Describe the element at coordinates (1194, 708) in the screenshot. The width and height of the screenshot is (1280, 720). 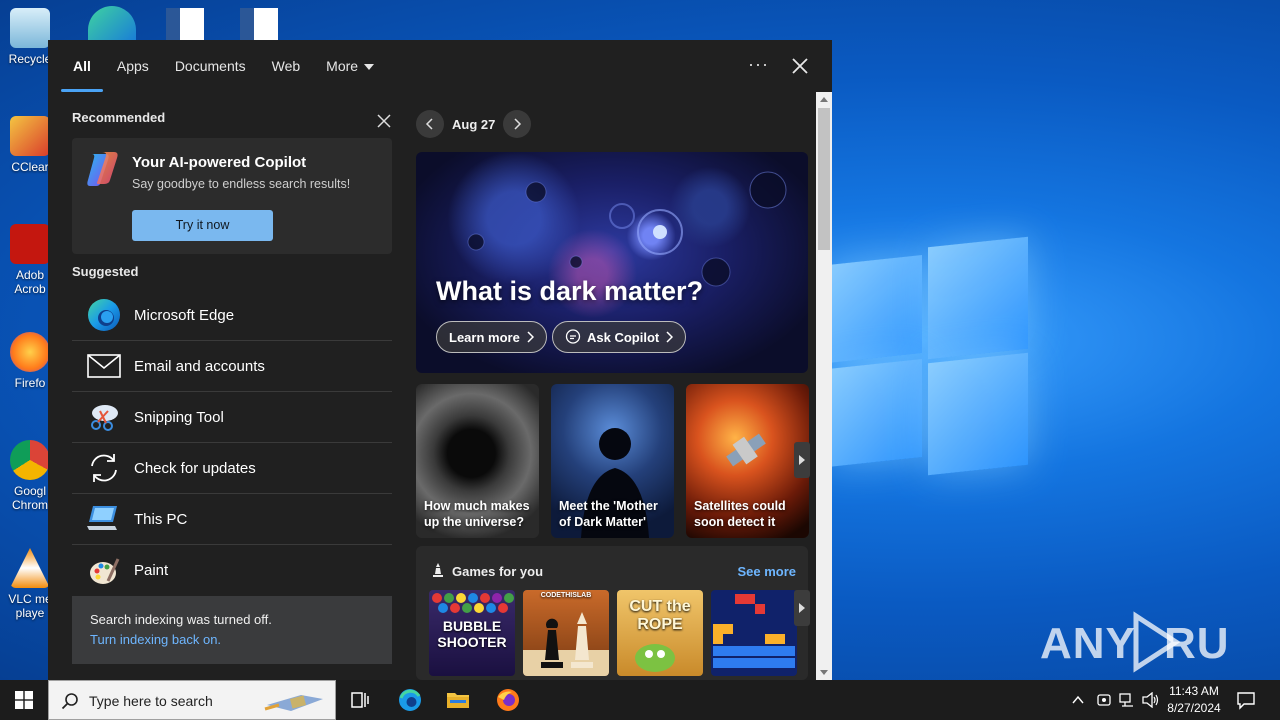
I see `clock-date: 8/27/2024` at that location.